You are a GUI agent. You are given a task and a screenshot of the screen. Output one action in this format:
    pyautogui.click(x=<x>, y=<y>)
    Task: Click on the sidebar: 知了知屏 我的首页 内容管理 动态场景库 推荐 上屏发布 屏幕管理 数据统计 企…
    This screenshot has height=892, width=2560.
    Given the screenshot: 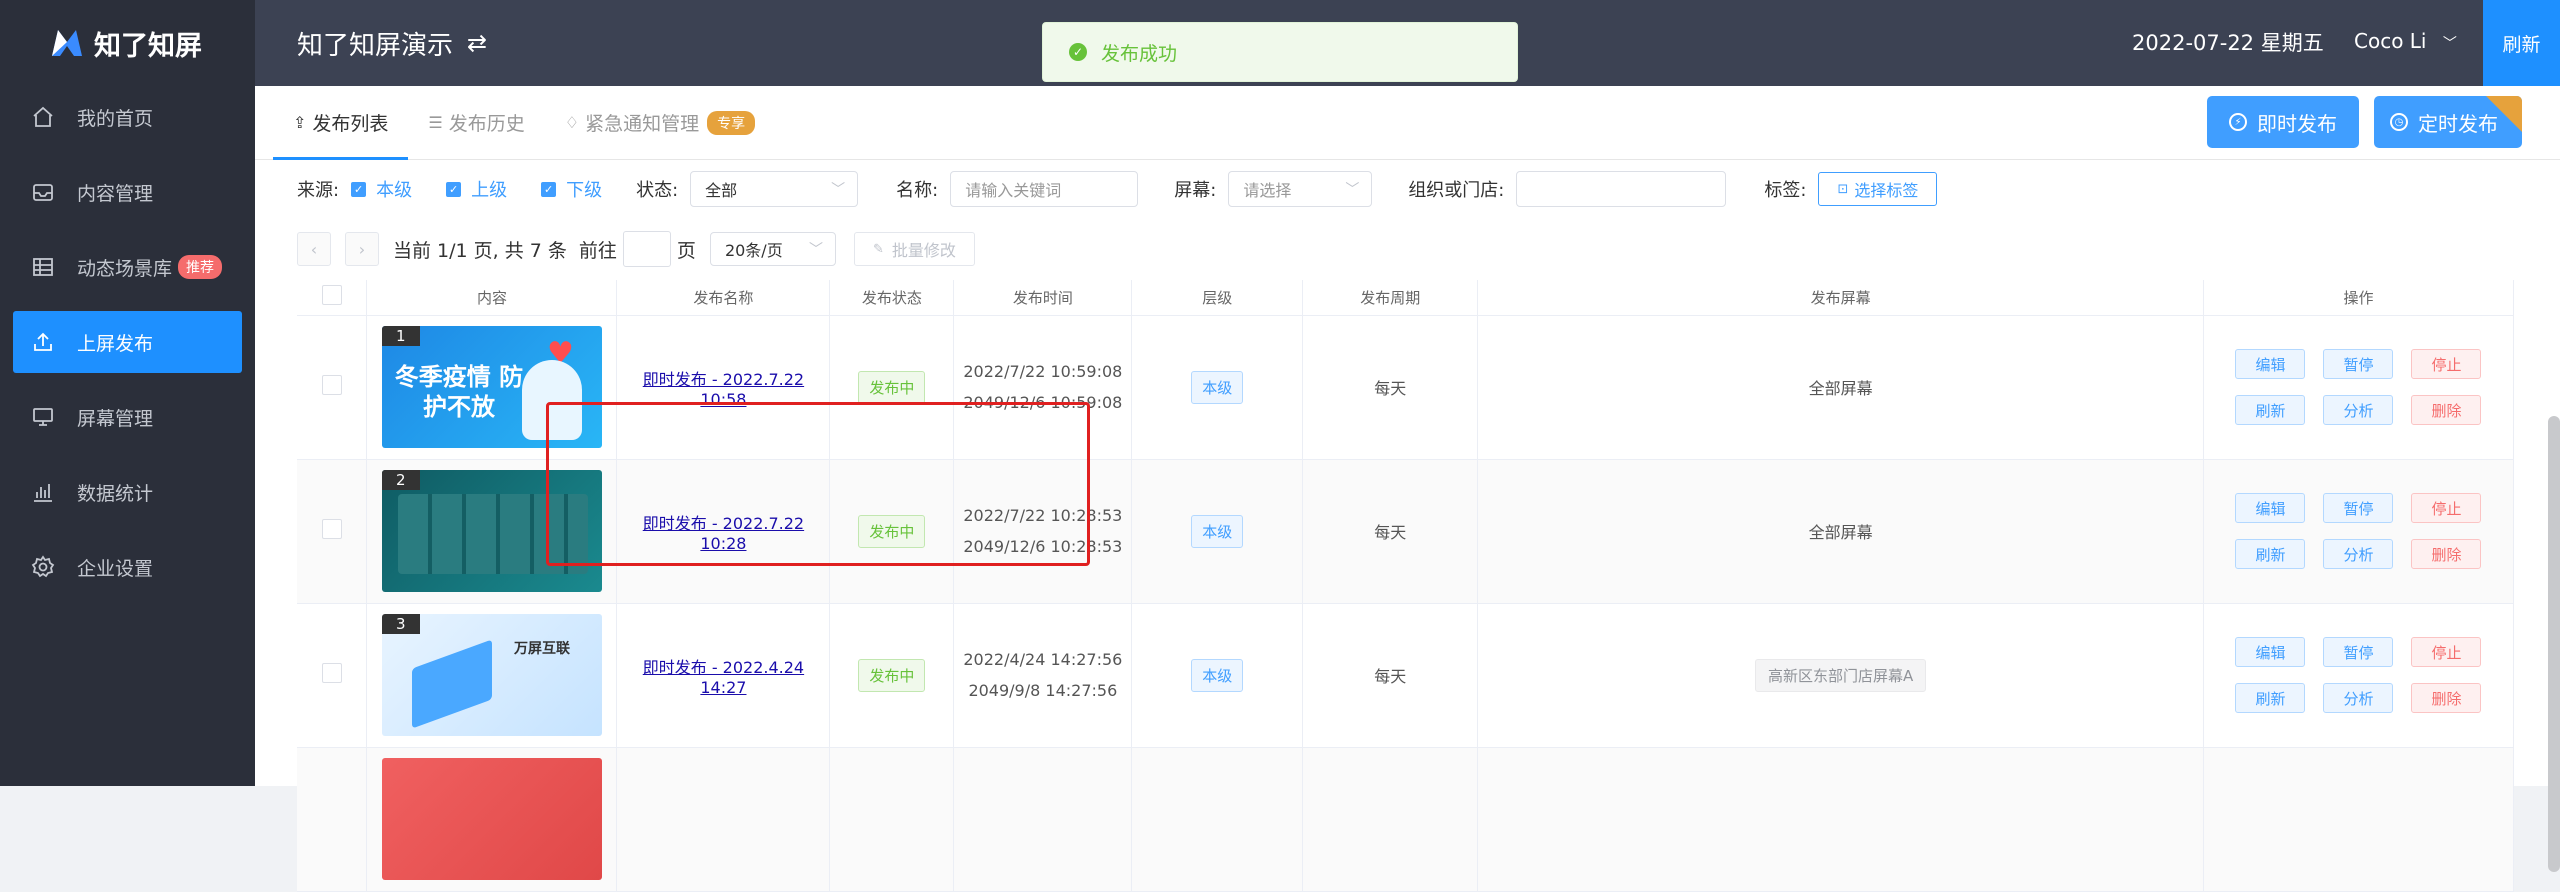 What is the action you would take?
    pyautogui.click(x=127, y=393)
    